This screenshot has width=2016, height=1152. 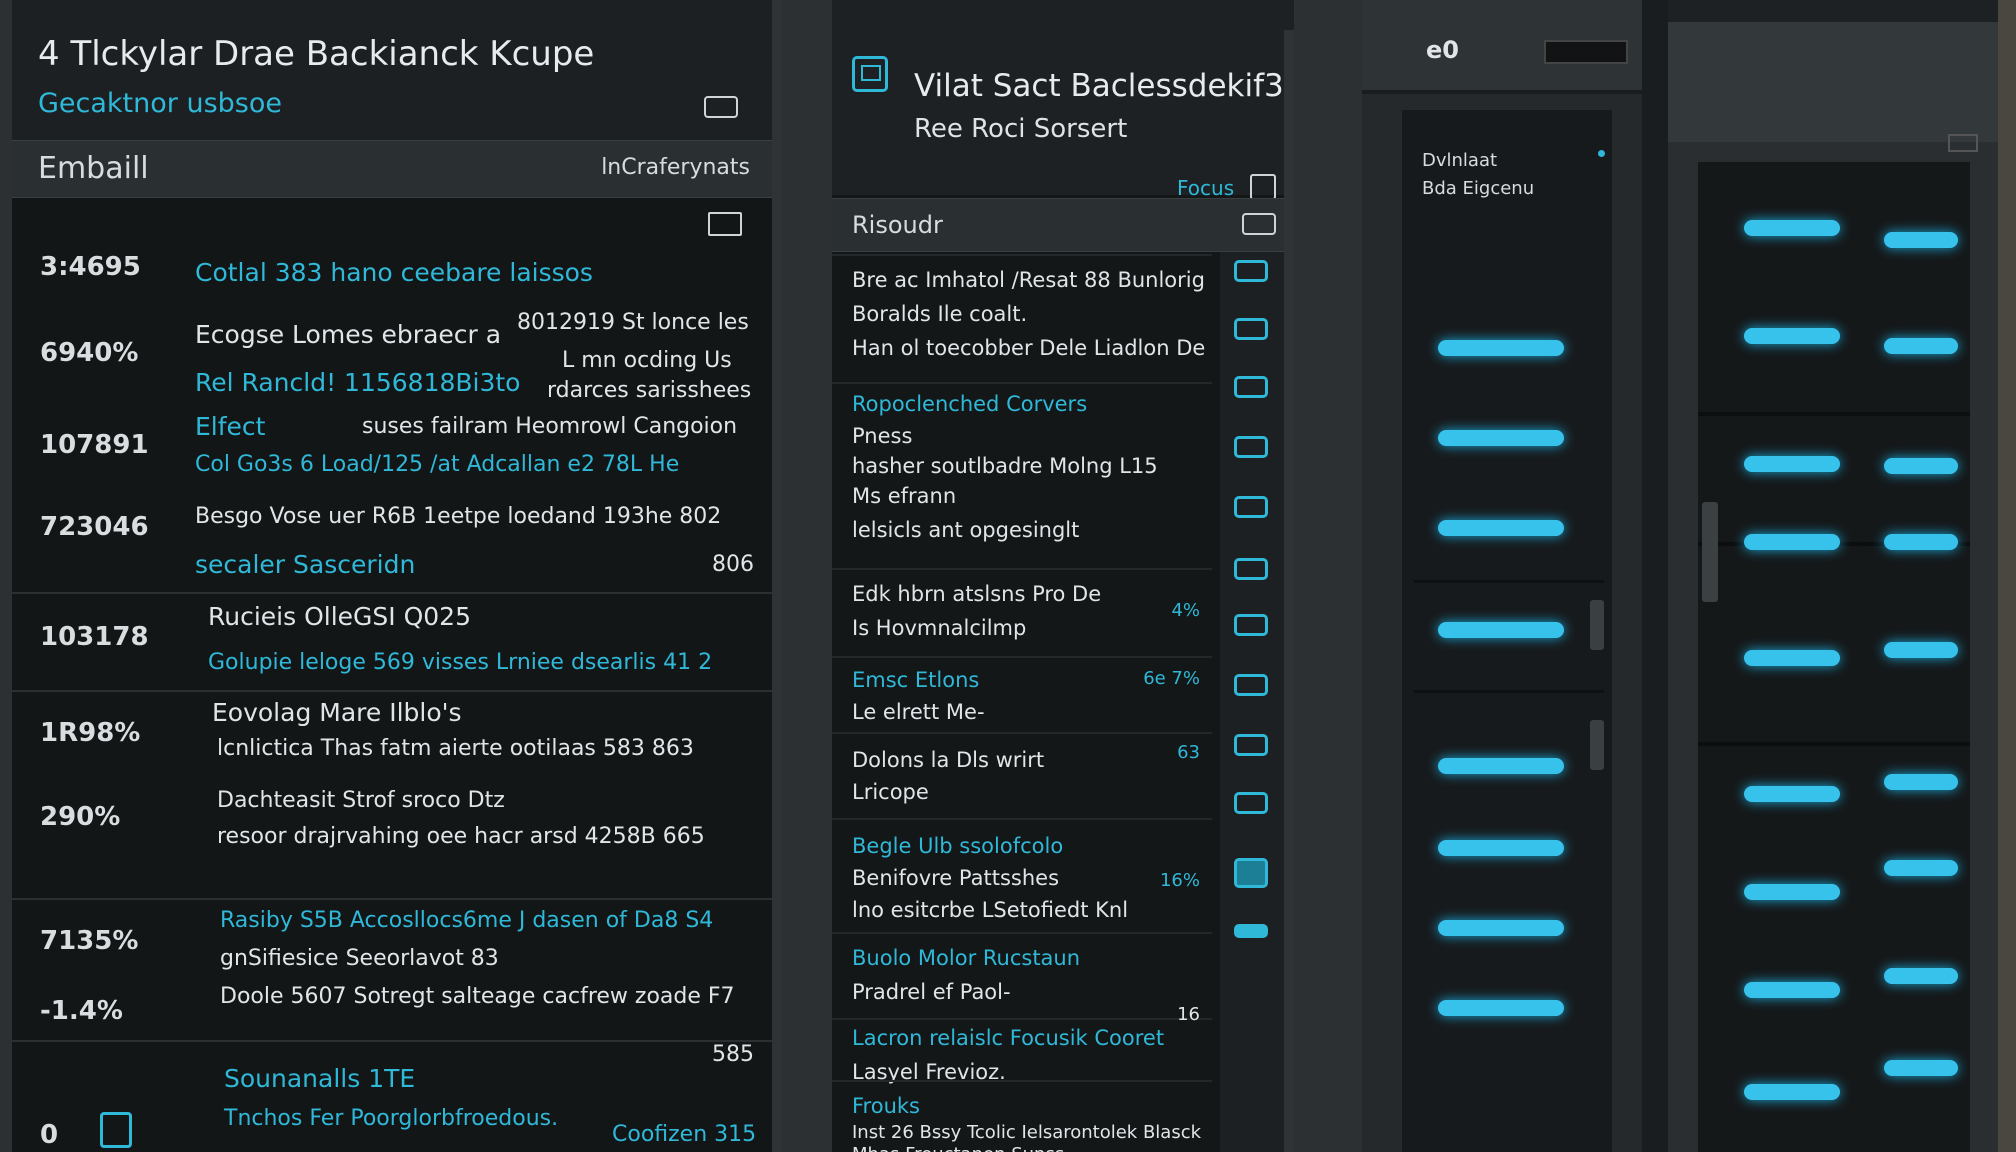 What do you see at coordinates (948, 760) in the screenshot?
I see `row-line: Dolons la Dls wrirt` at bounding box center [948, 760].